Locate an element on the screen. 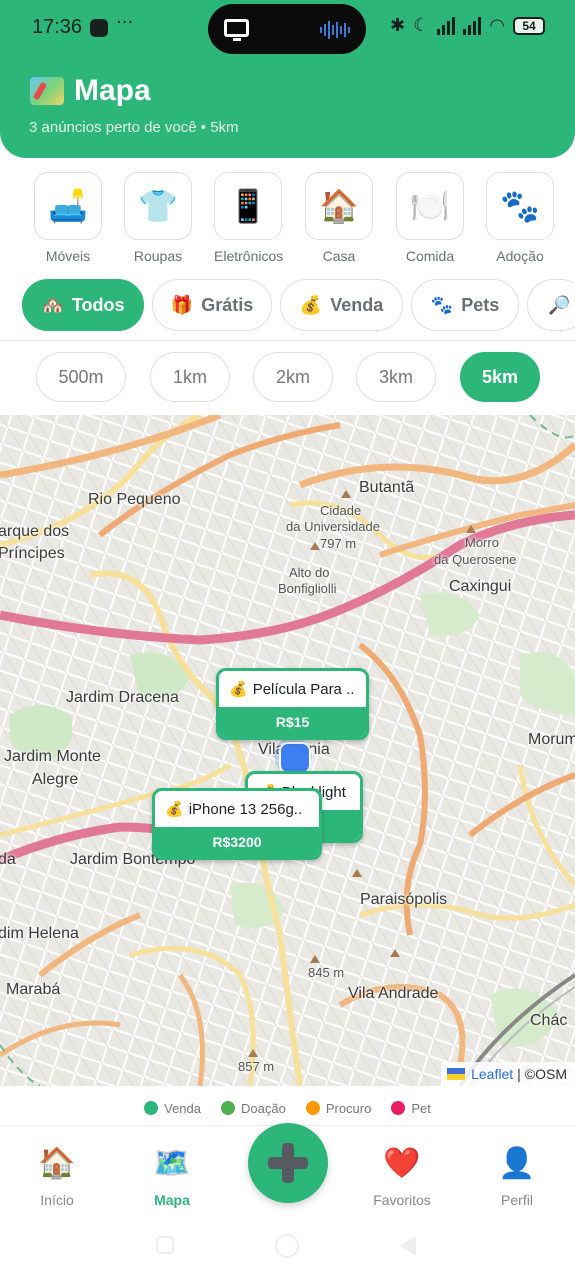 This screenshot has width=575, height=1280. legend-label: Procuro is located at coordinates (348, 1108).